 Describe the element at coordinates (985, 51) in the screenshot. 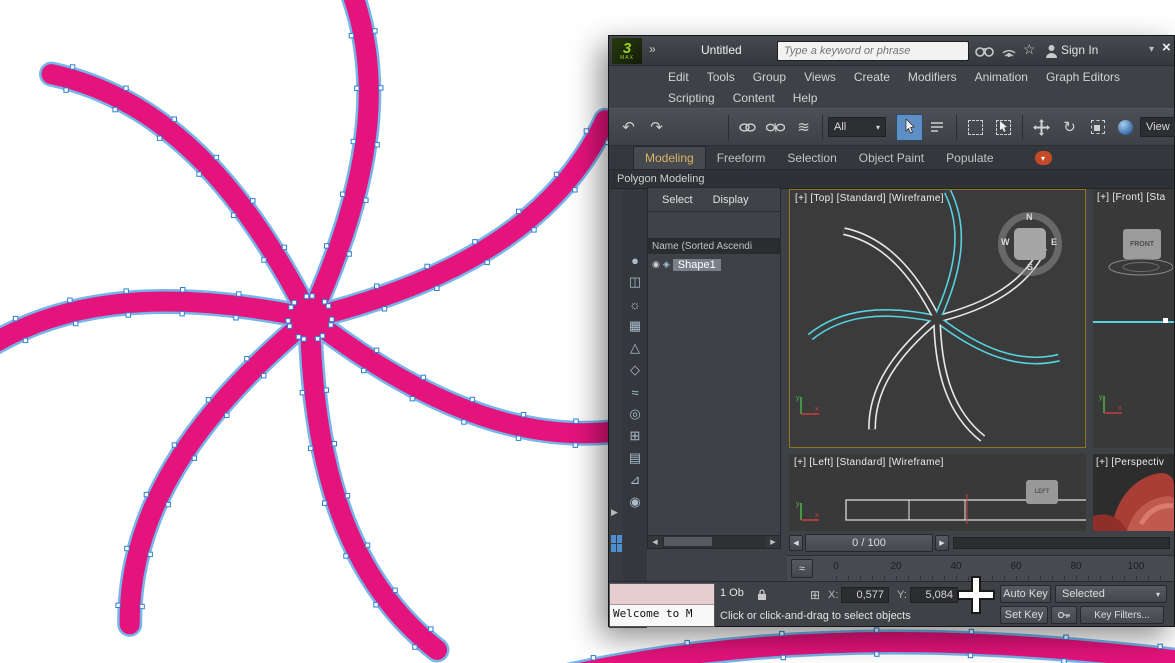

I see `search-binoculars-icon` at that location.